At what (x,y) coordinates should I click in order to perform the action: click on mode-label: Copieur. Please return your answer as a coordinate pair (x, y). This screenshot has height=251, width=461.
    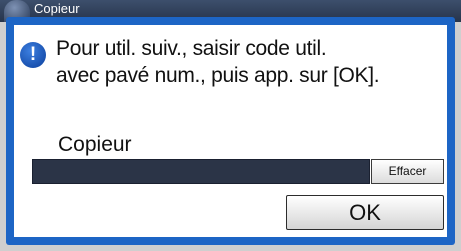
    Looking at the image, I should click on (57, 8).